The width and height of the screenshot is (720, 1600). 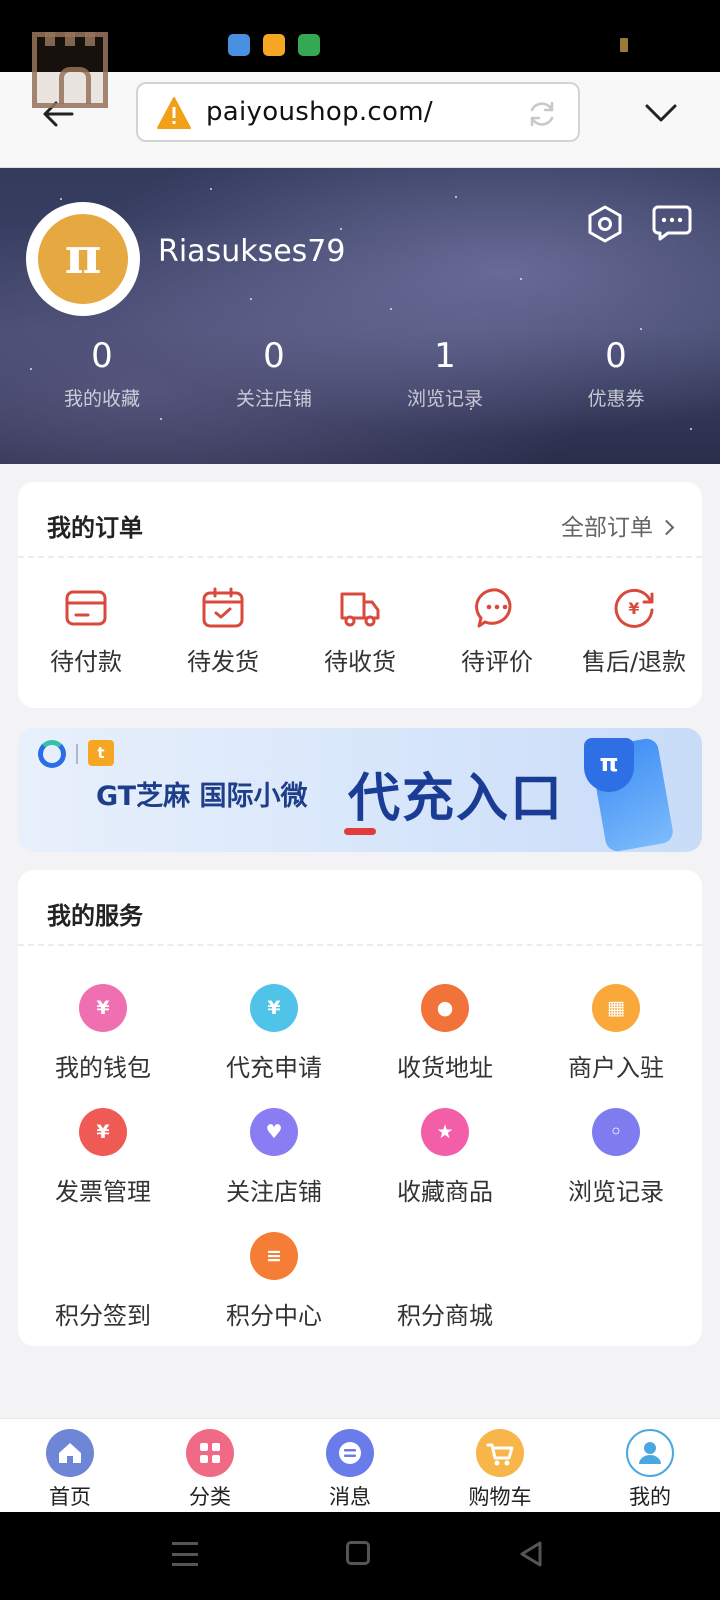 I want to click on stat-history: 1 浏览记录, so click(x=445, y=373).